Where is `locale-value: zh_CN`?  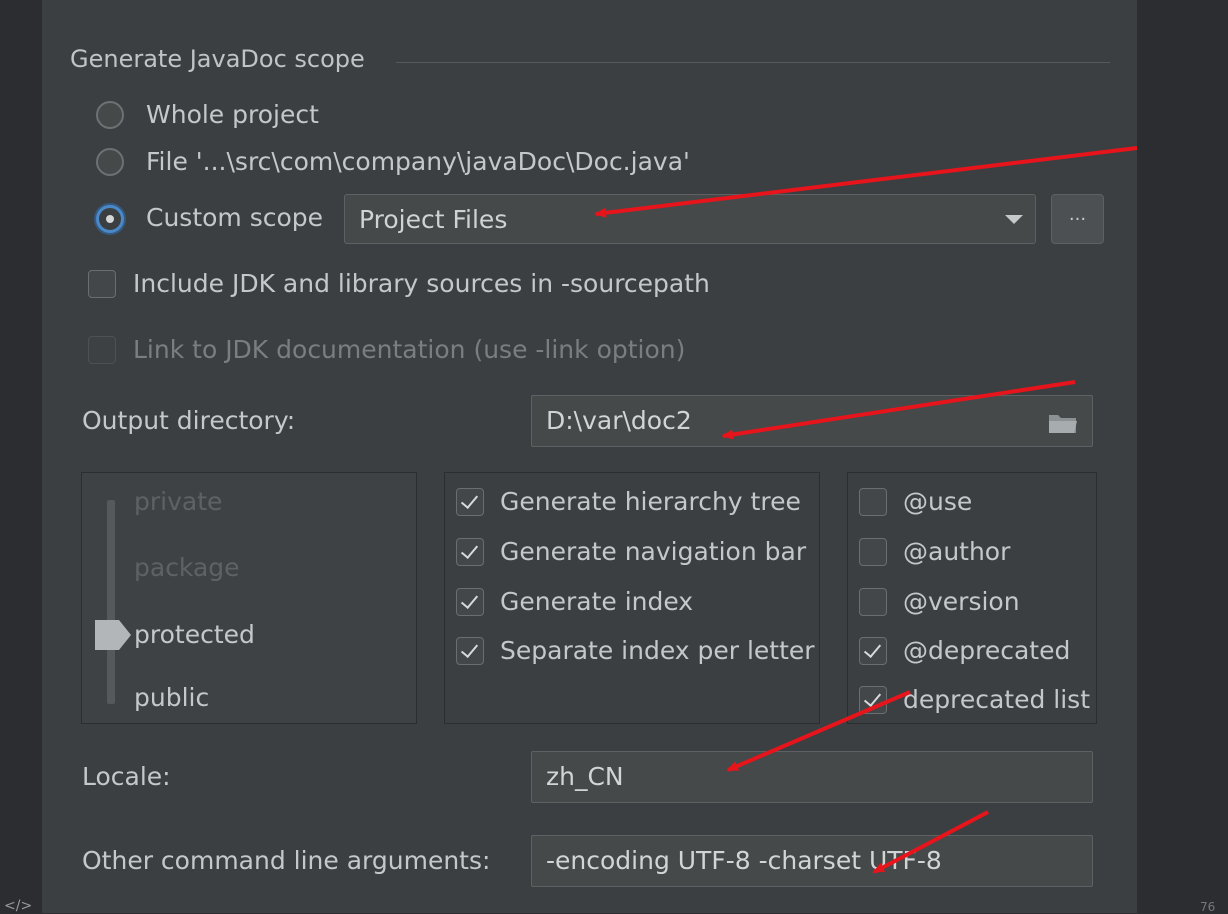 locale-value: zh_CN is located at coordinates (585, 776).